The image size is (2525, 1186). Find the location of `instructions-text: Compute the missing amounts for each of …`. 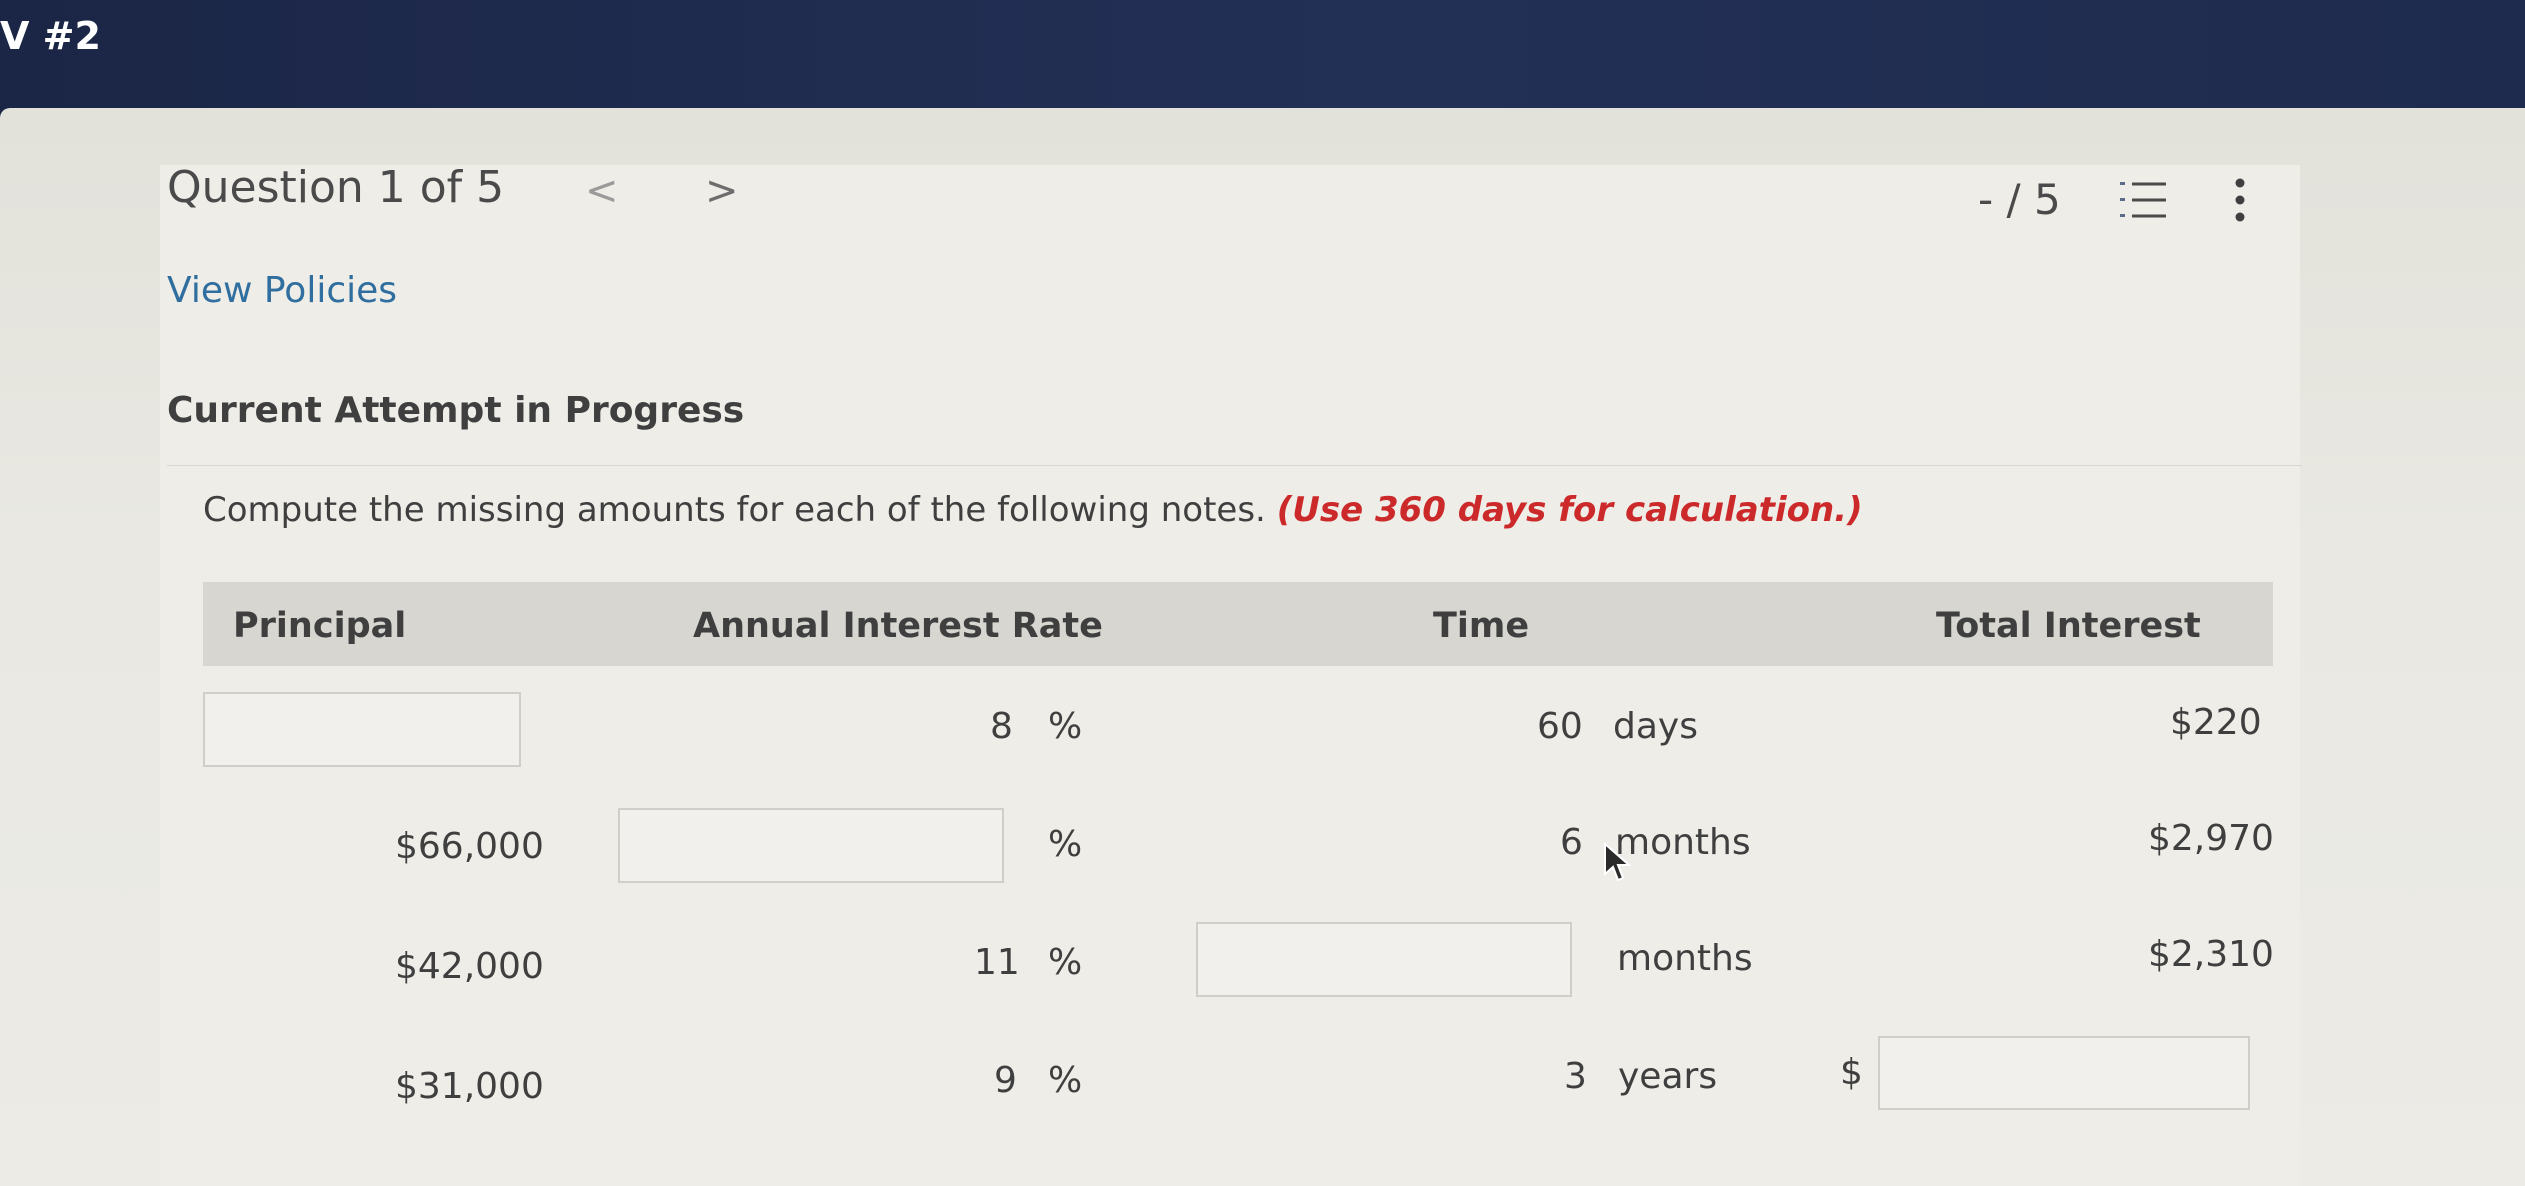

instructions-text: Compute the missing amounts for each of … is located at coordinates (734, 510).